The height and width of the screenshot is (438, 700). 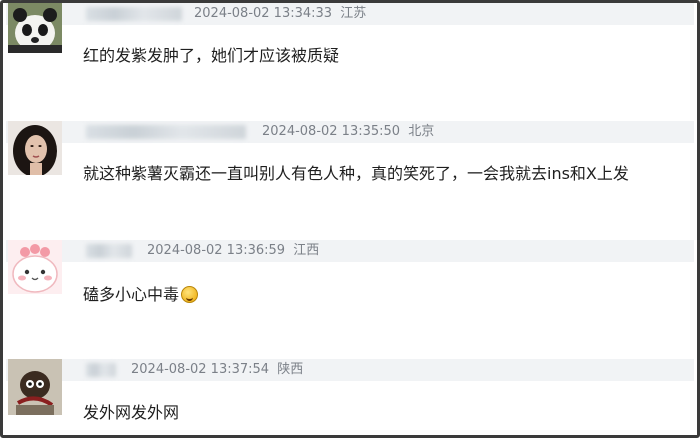 What do you see at coordinates (356, 173) in the screenshot?
I see `comment-text: 就这种紫薯灭霸还一直叫别人有色人种，真的笑死了，一会我就去ins和X上发` at bounding box center [356, 173].